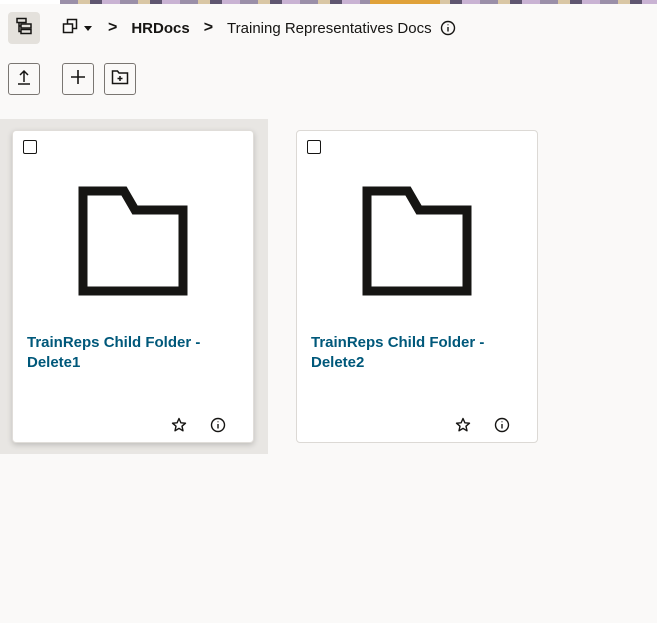  I want to click on folder-title-link: TrainReps Child Folder - Delete2, so click(411, 353).